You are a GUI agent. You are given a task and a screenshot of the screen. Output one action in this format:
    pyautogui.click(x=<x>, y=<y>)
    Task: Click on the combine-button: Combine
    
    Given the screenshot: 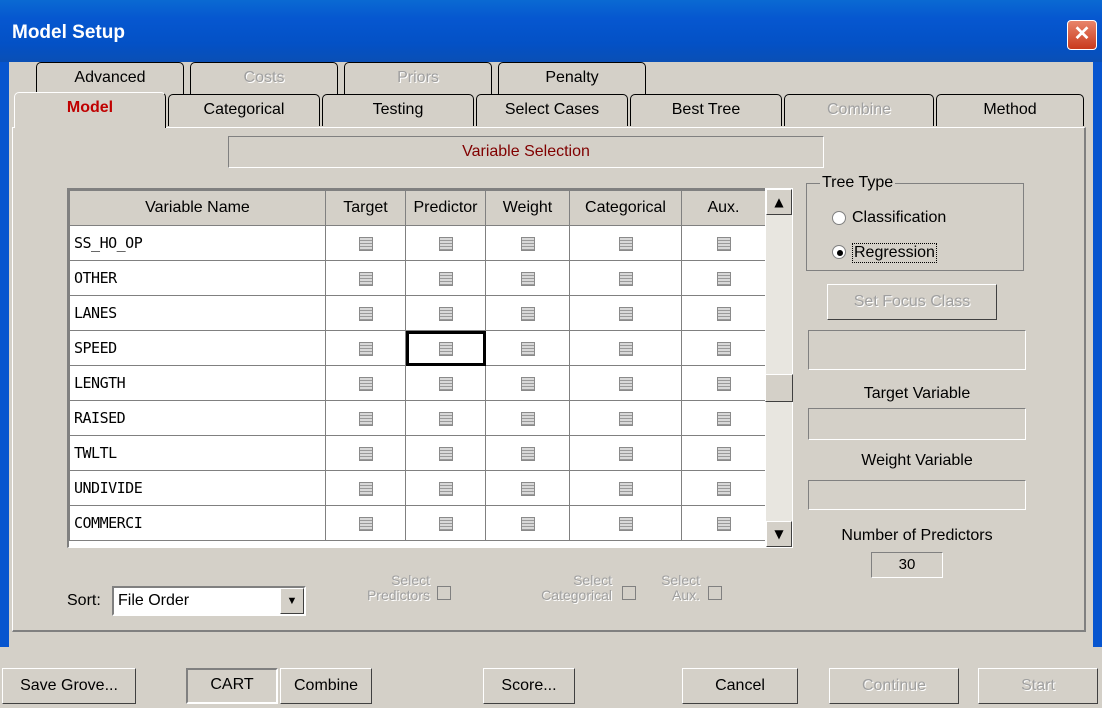 What is the action you would take?
    pyautogui.click(x=326, y=686)
    